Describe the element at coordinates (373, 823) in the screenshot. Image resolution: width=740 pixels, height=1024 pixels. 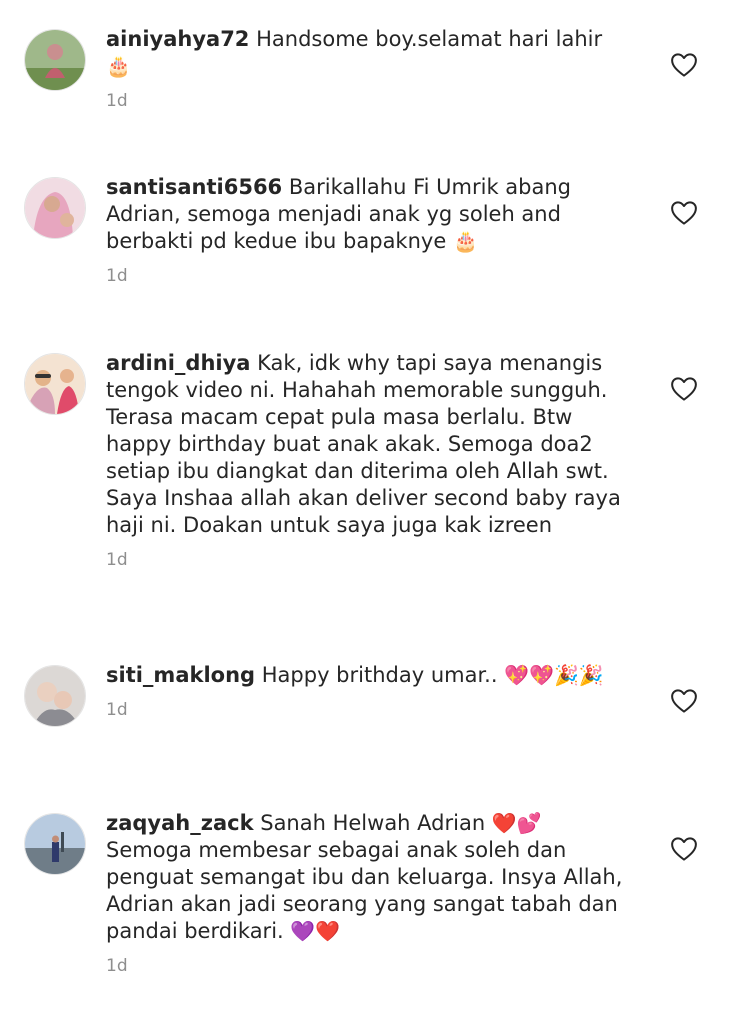
I see `comment-text: Sanah Helwah Adrian` at that location.